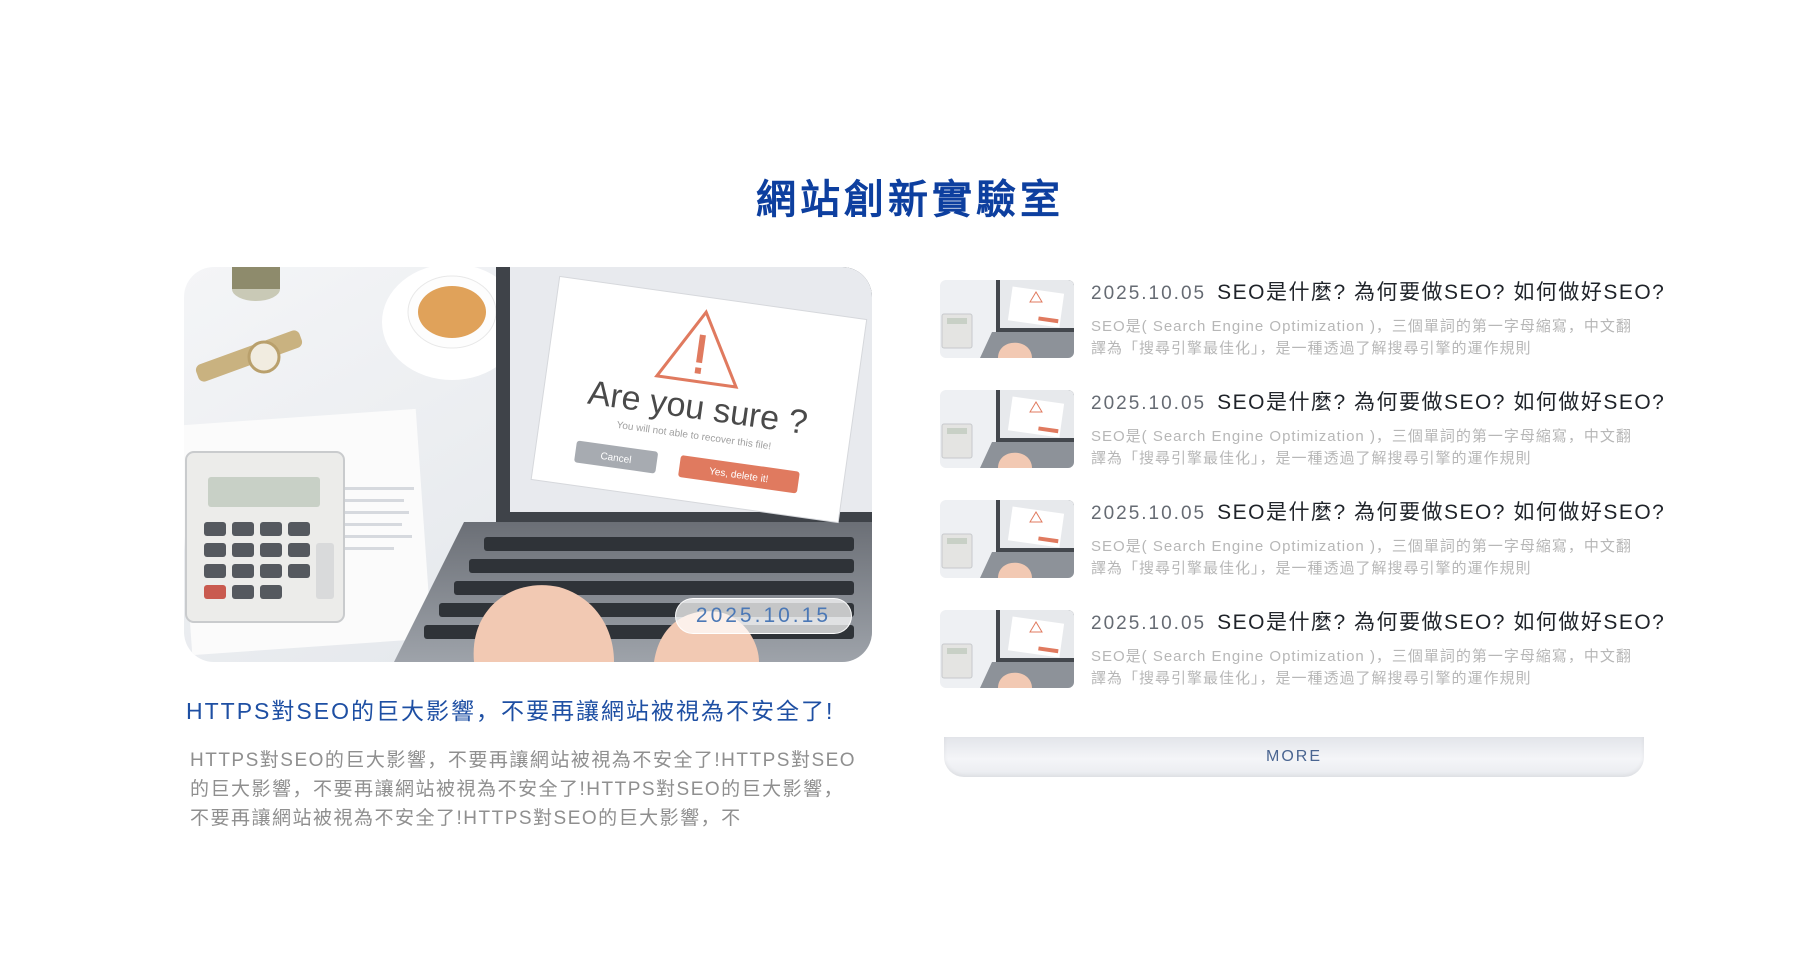 This screenshot has height=975, width=1820. What do you see at coordinates (528, 709) in the screenshot?
I see `featured-title: HTTPS對SEO的巨大影響，不要再讓網站被視為不安全了!` at bounding box center [528, 709].